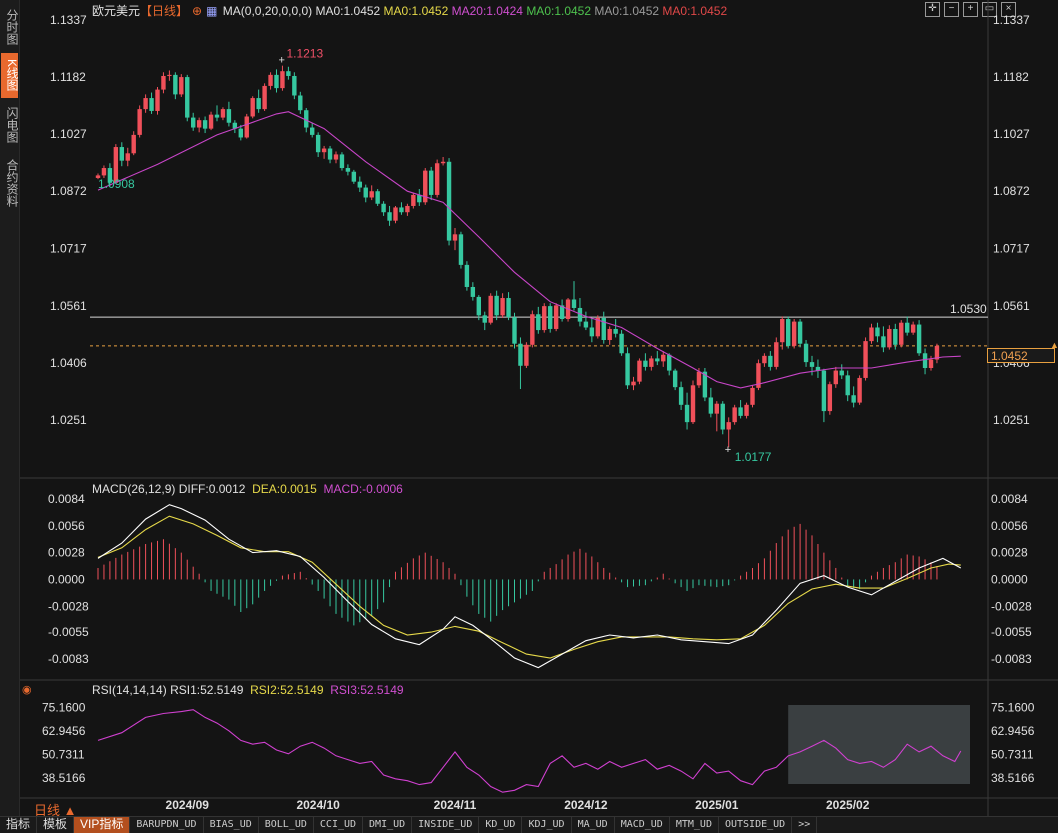  Describe the element at coordinates (64, 731) in the screenshot. I see `rsi-tick-left: 62.9456` at that location.